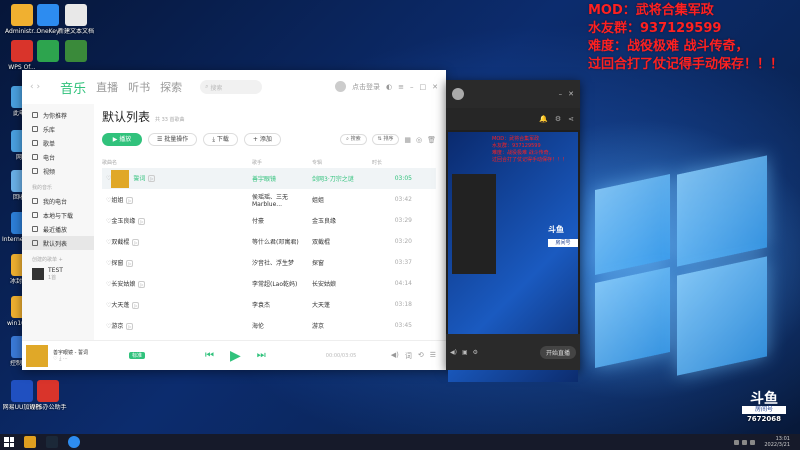 Image resolution: width=800 pixels, height=450 pixels. I want to click on song-album: 双截棍, so click(342, 241).